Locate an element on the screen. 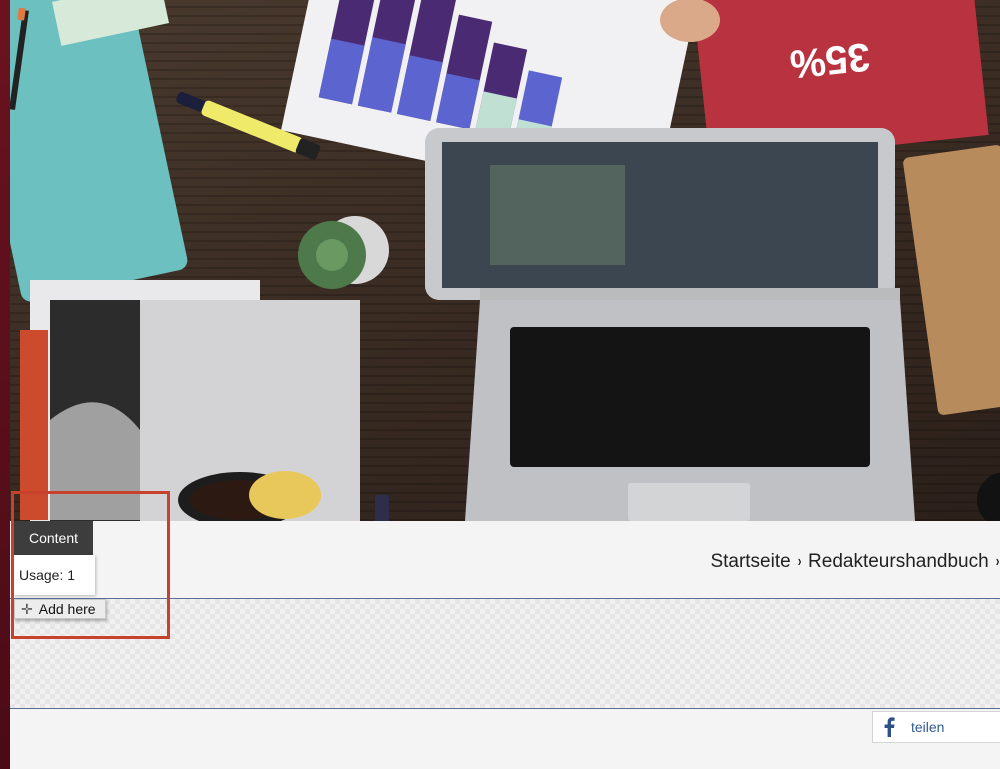 This screenshot has height=769, width=1000. breadcrumb: Startseite › Redakteurshandbuch › is located at coordinates (855, 562).